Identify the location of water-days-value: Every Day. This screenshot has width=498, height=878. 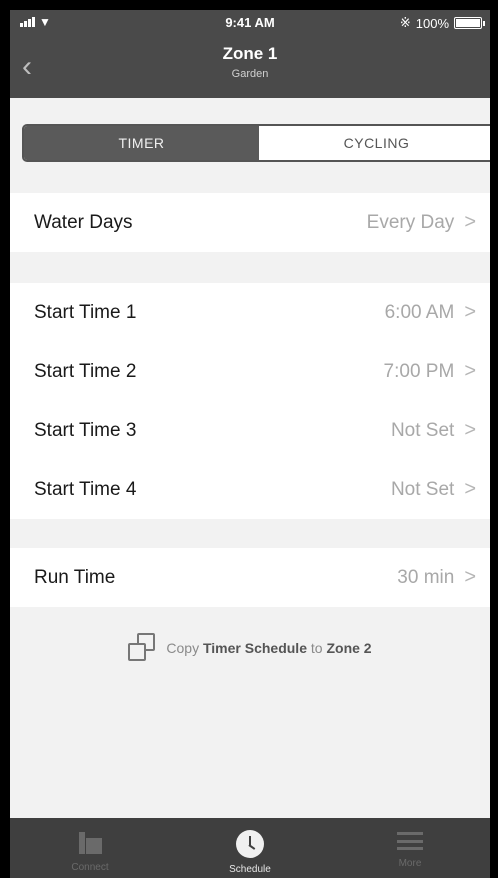
(410, 222).